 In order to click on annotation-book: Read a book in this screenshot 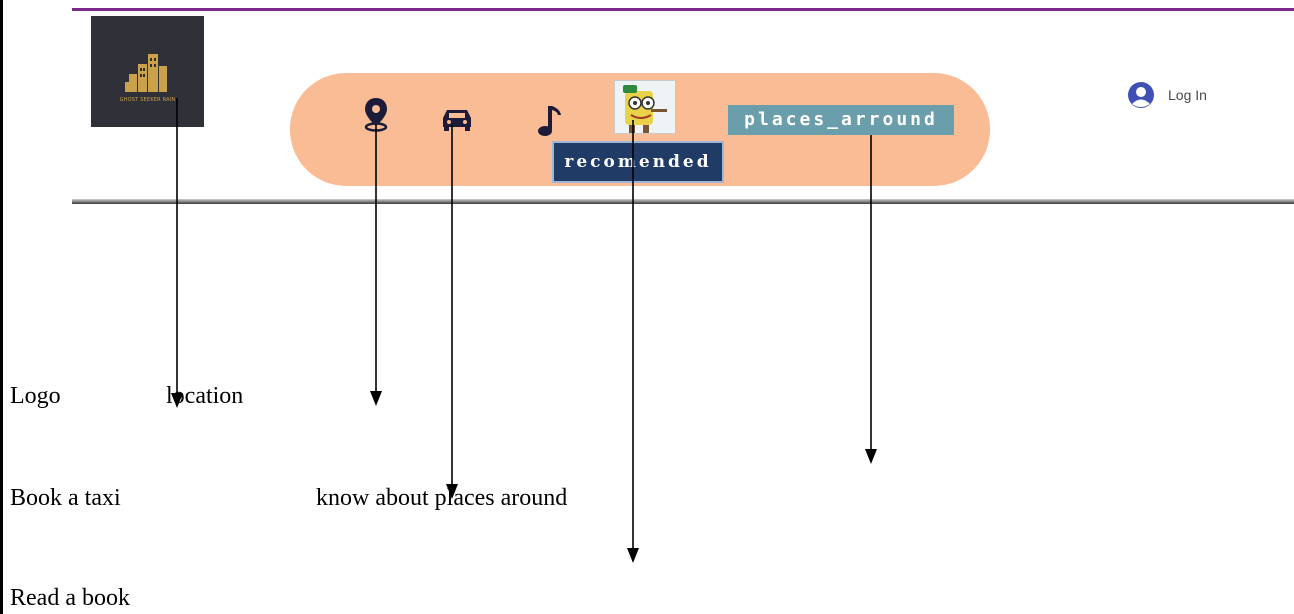, I will do `click(70, 598)`.